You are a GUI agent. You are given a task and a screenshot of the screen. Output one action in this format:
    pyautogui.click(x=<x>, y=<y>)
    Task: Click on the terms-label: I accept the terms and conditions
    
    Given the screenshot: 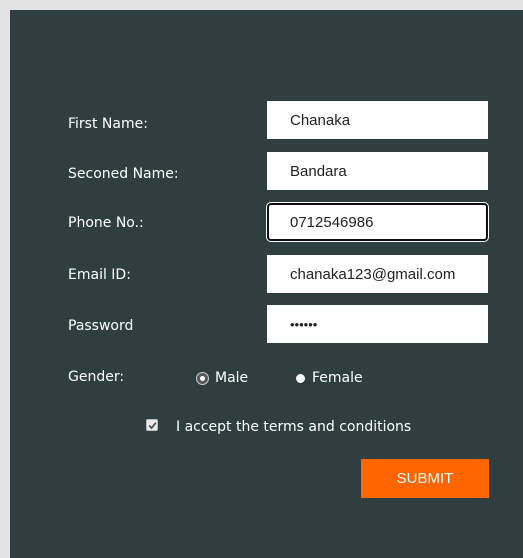 What is the action you would take?
    pyautogui.click(x=294, y=427)
    